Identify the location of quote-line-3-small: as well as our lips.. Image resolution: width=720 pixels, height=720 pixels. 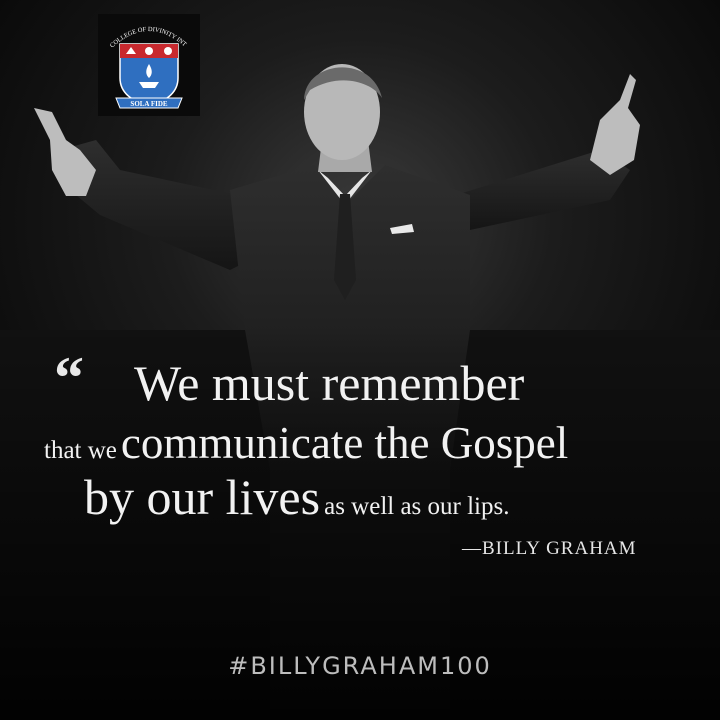
(417, 506).